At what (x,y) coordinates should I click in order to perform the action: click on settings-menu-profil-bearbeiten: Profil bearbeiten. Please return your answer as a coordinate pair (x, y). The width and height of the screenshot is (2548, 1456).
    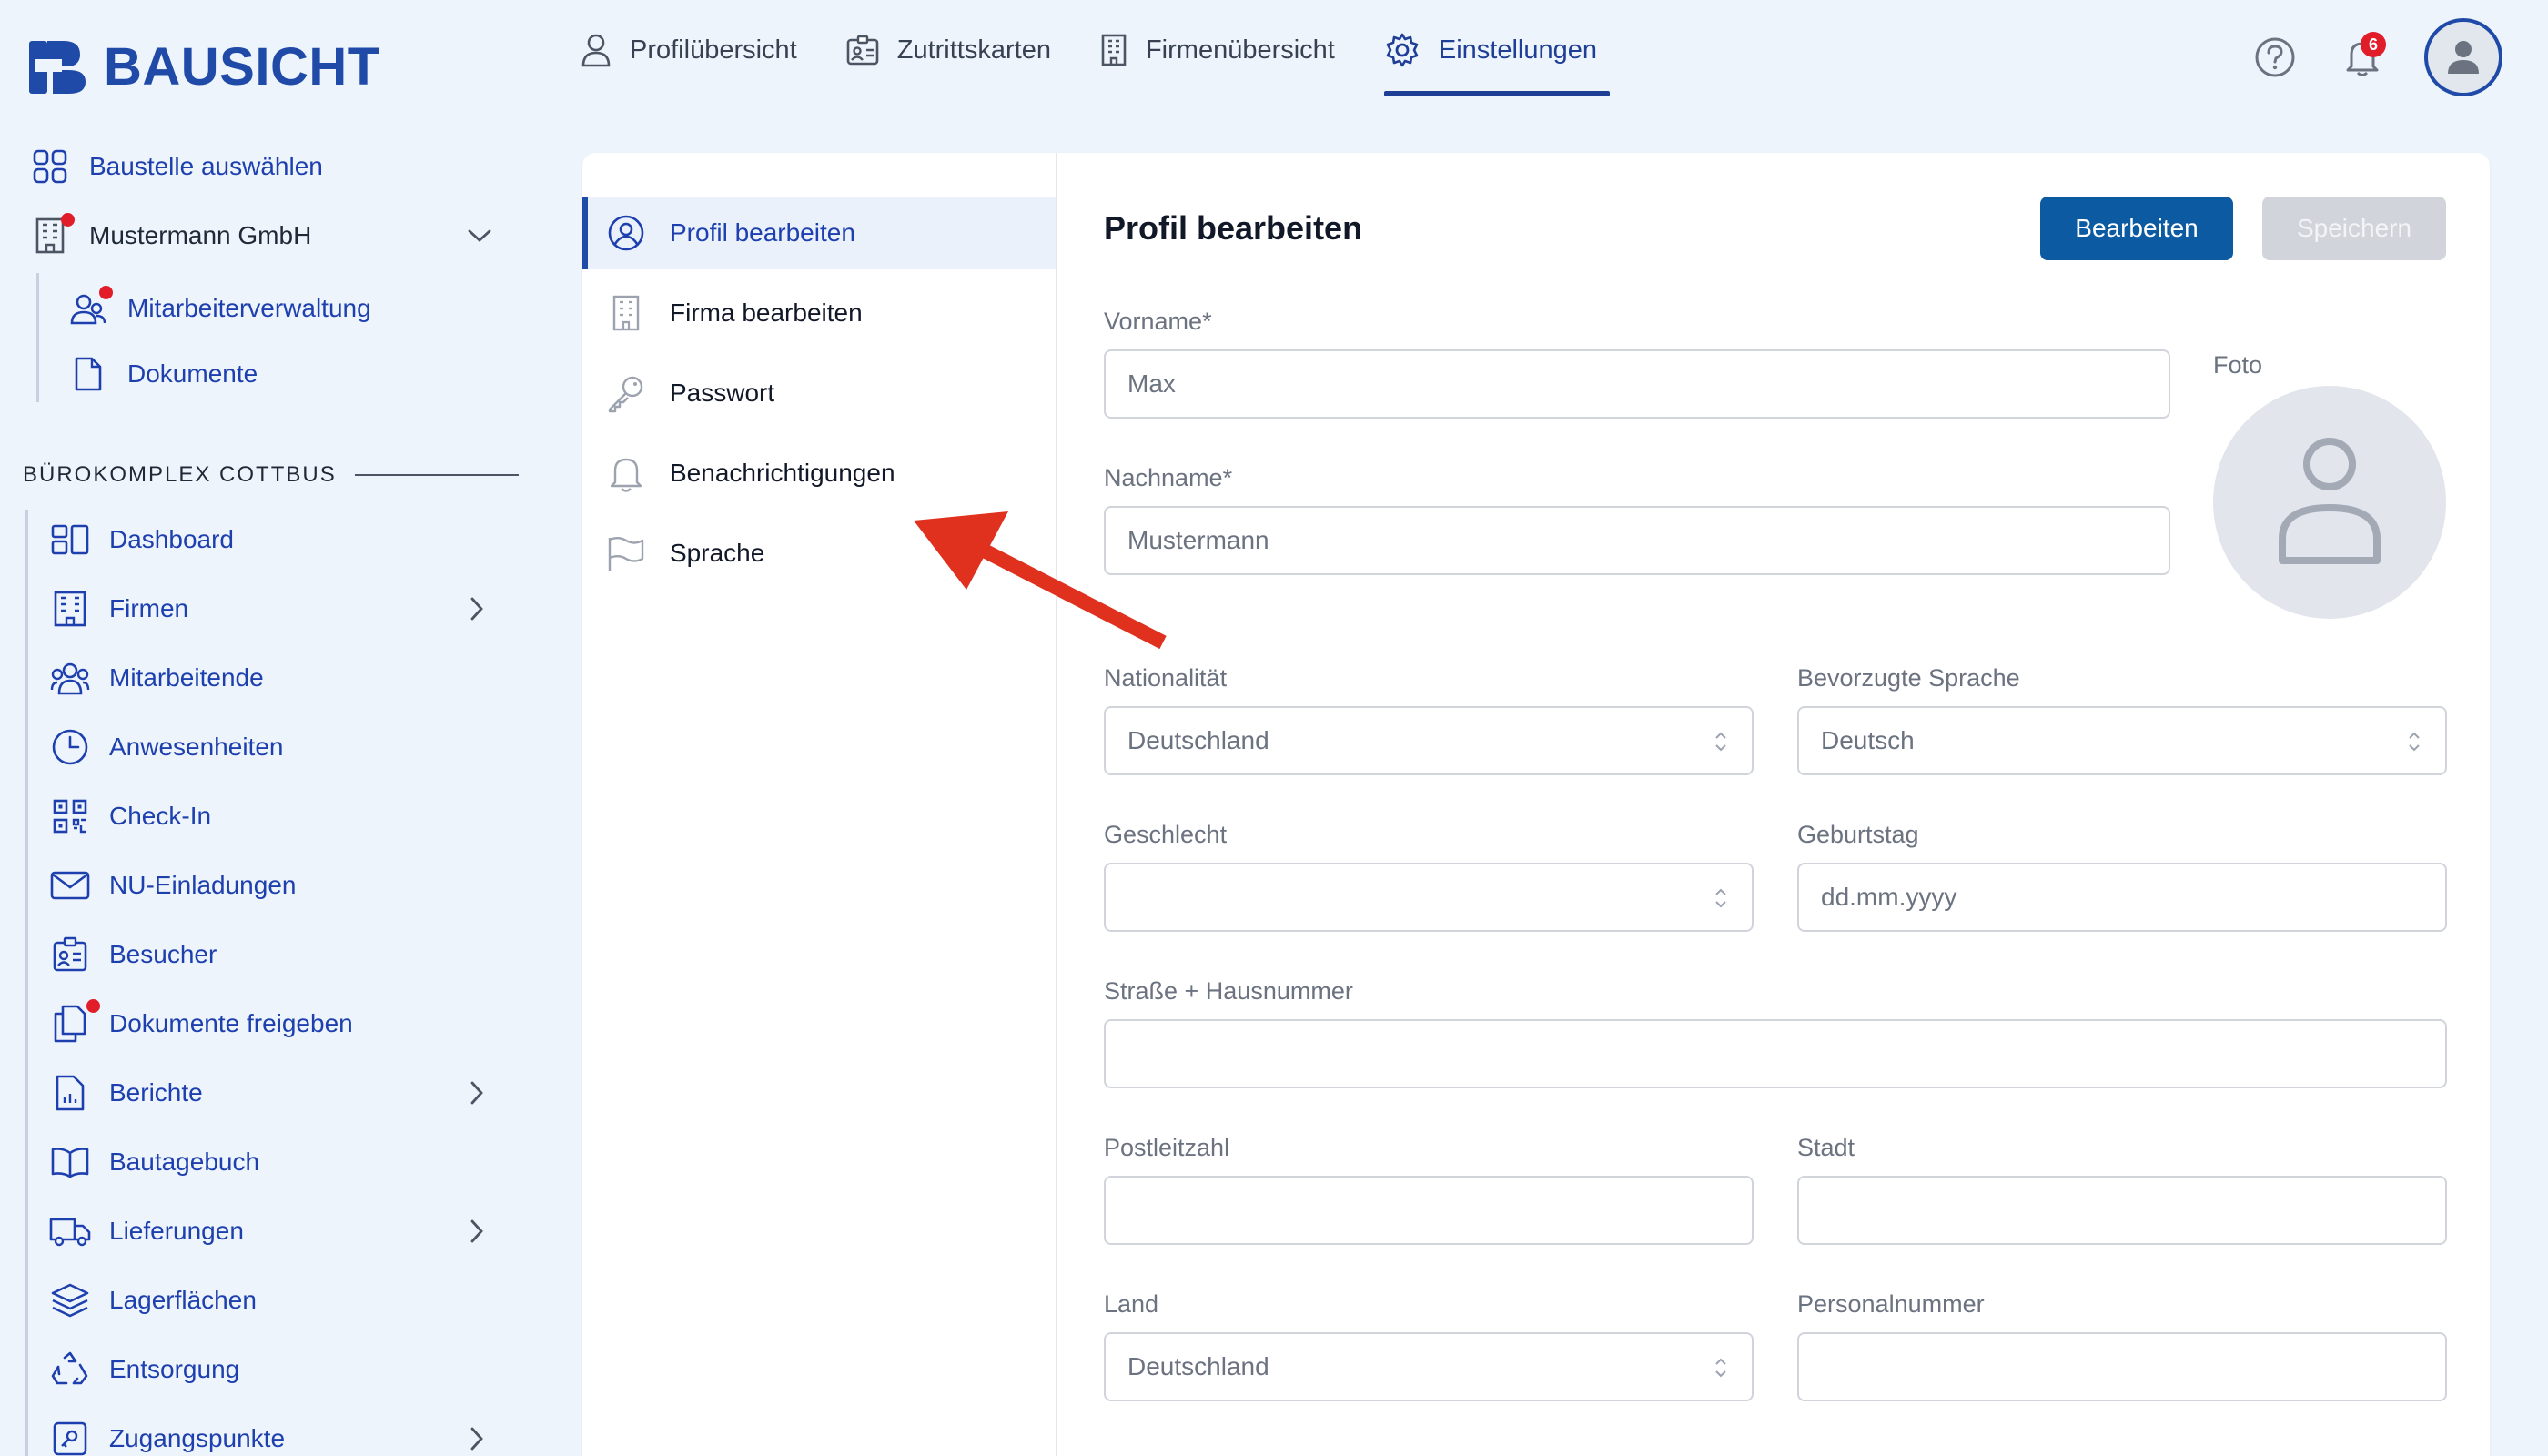
    Looking at the image, I should click on (819, 233).